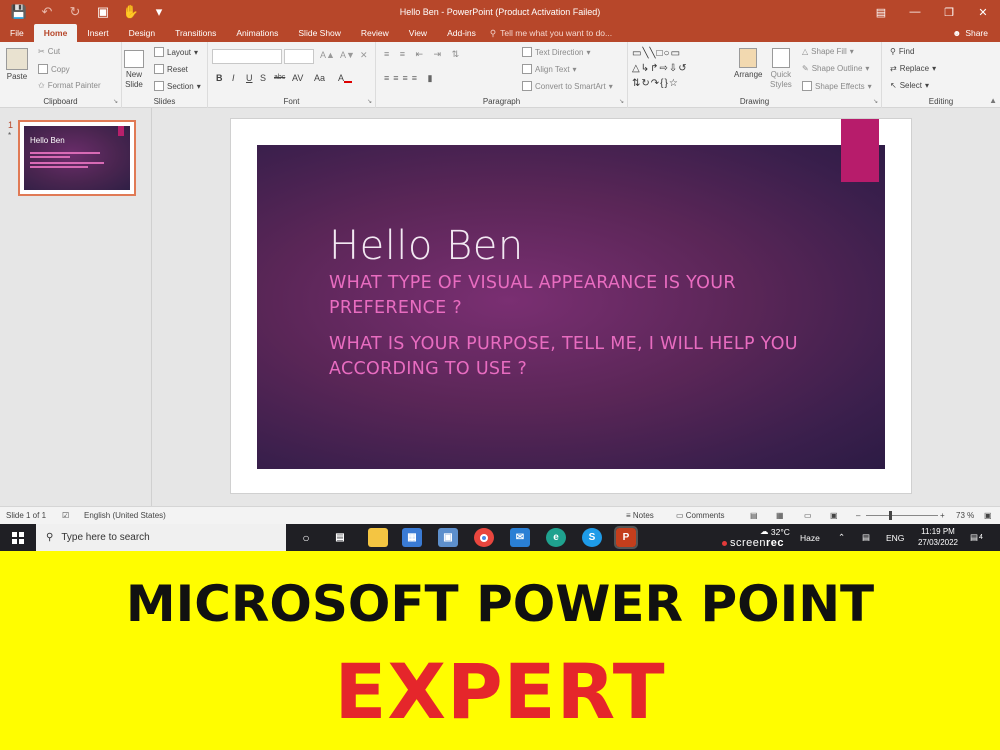  What do you see at coordinates (828, 51) in the screenshot?
I see `shape-fill-button: △ Shape Fill ▾` at bounding box center [828, 51].